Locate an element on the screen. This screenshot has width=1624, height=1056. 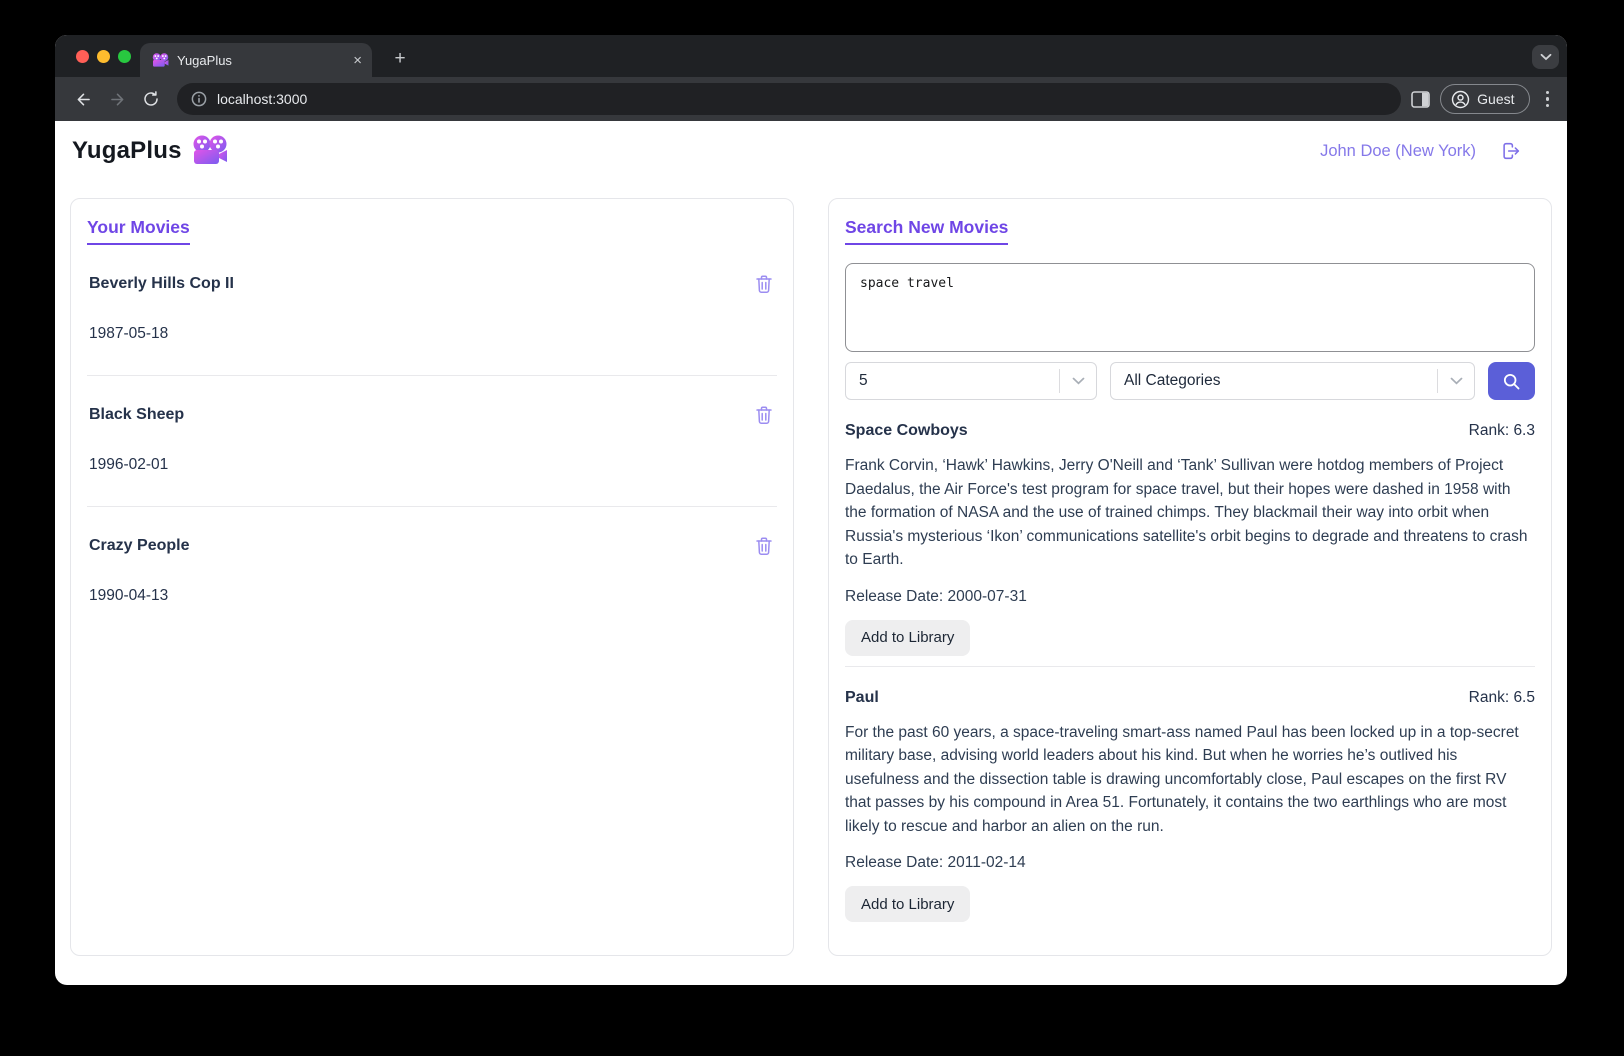
movie-release-date: 1990-04-13 is located at coordinates (129, 595).